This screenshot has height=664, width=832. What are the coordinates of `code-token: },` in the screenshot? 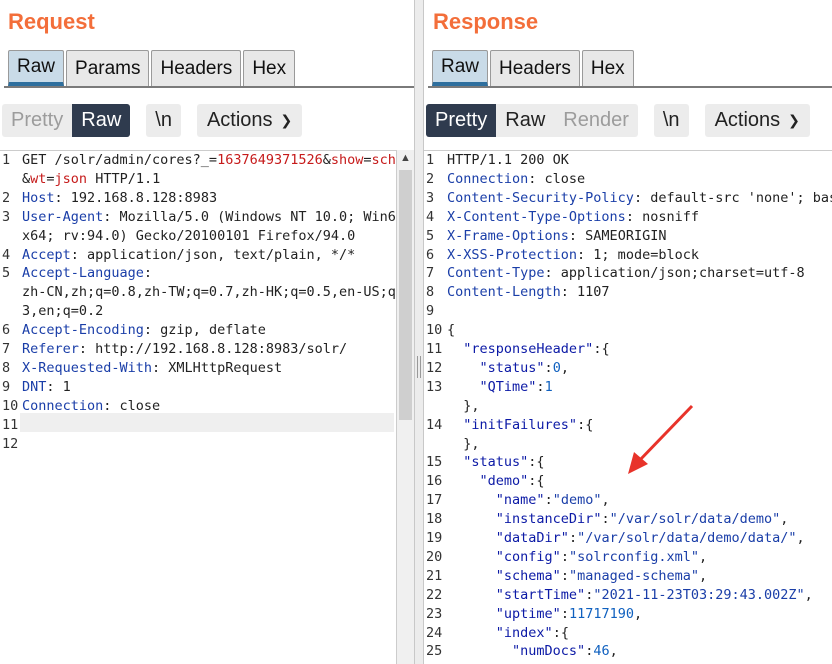 It's located at (463, 405).